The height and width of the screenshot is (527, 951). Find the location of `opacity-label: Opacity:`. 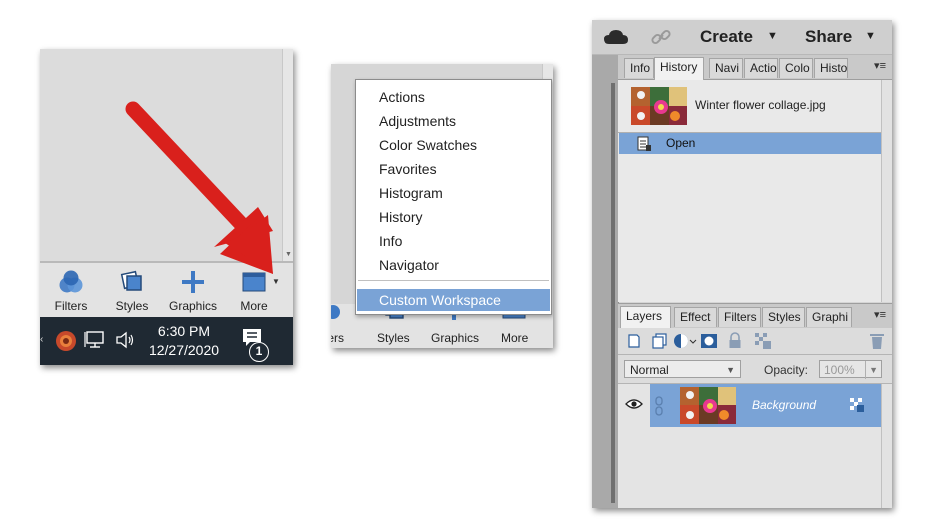

opacity-label: Opacity: is located at coordinates (786, 370).